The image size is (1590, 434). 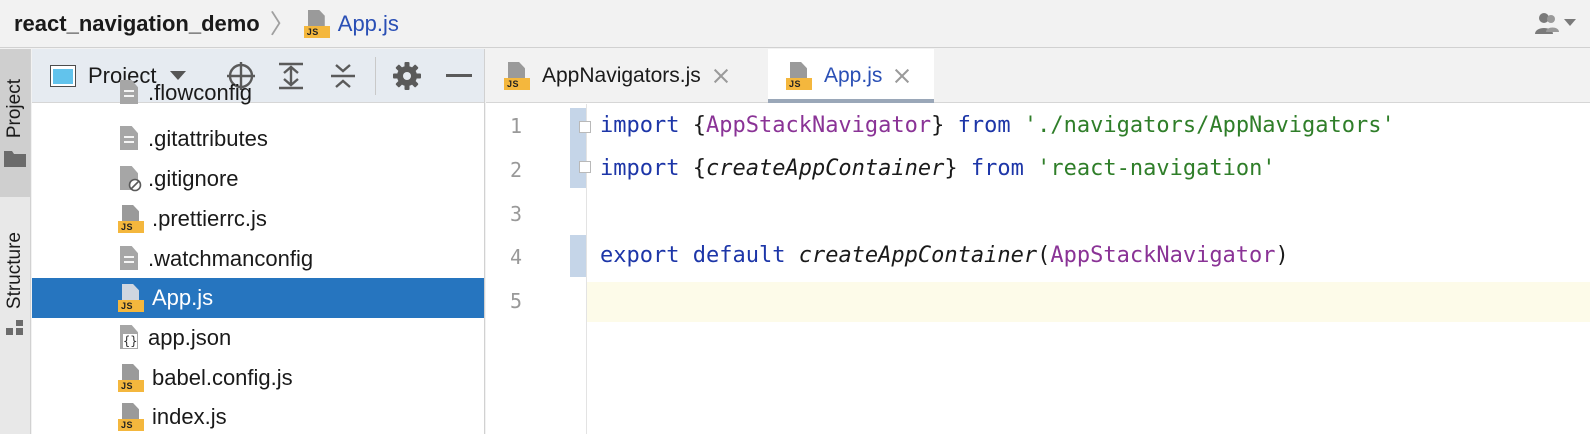 What do you see at coordinates (538, 269) in the screenshot?
I see `editor-gutter: 1 2 3 4 5` at bounding box center [538, 269].